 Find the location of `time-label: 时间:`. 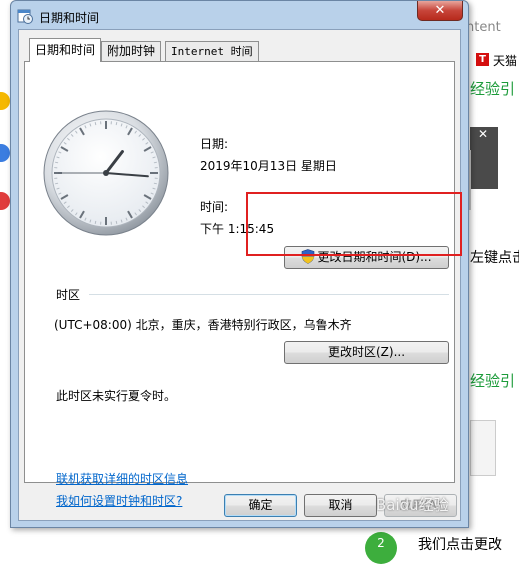

time-label: 时间: is located at coordinates (214, 206).